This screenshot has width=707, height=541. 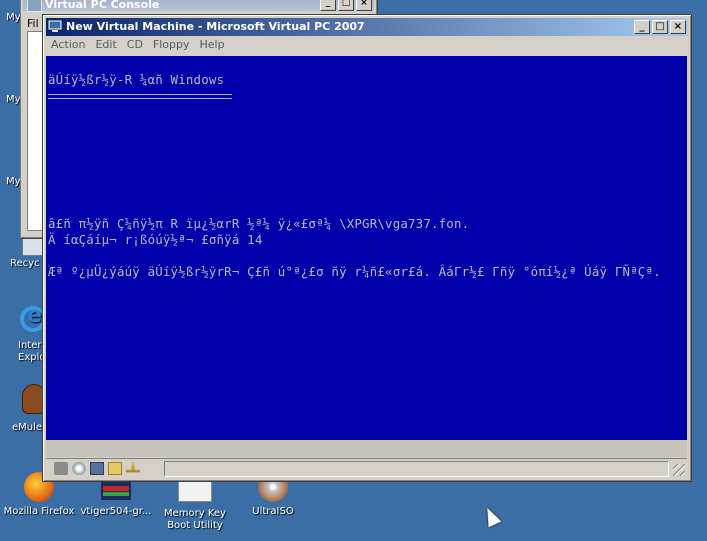 What do you see at coordinates (115, 468) in the screenshot?
I see `shared-folder-icon` at bounding box center [115, 468].